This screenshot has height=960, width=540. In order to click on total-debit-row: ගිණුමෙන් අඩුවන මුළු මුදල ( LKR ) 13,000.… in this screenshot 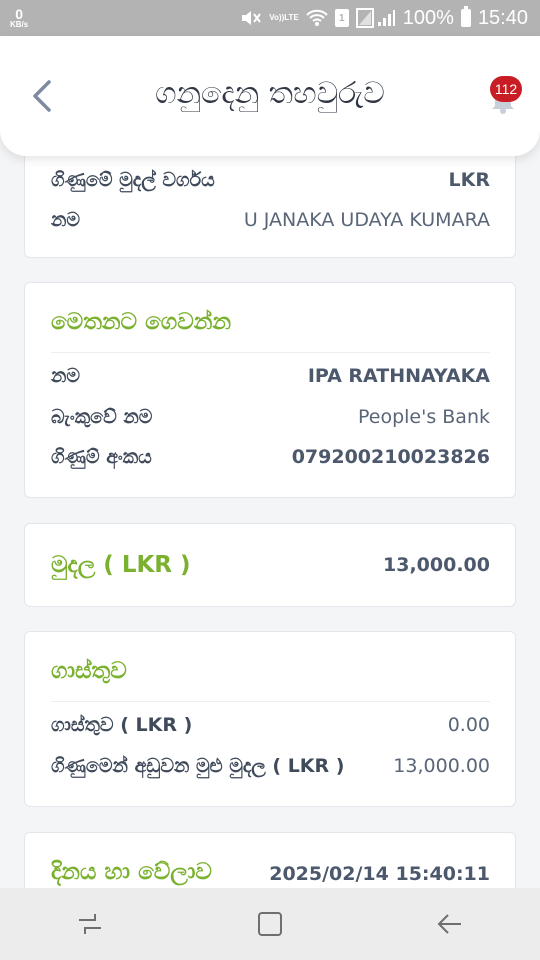, I will do `click(270, 766)`.